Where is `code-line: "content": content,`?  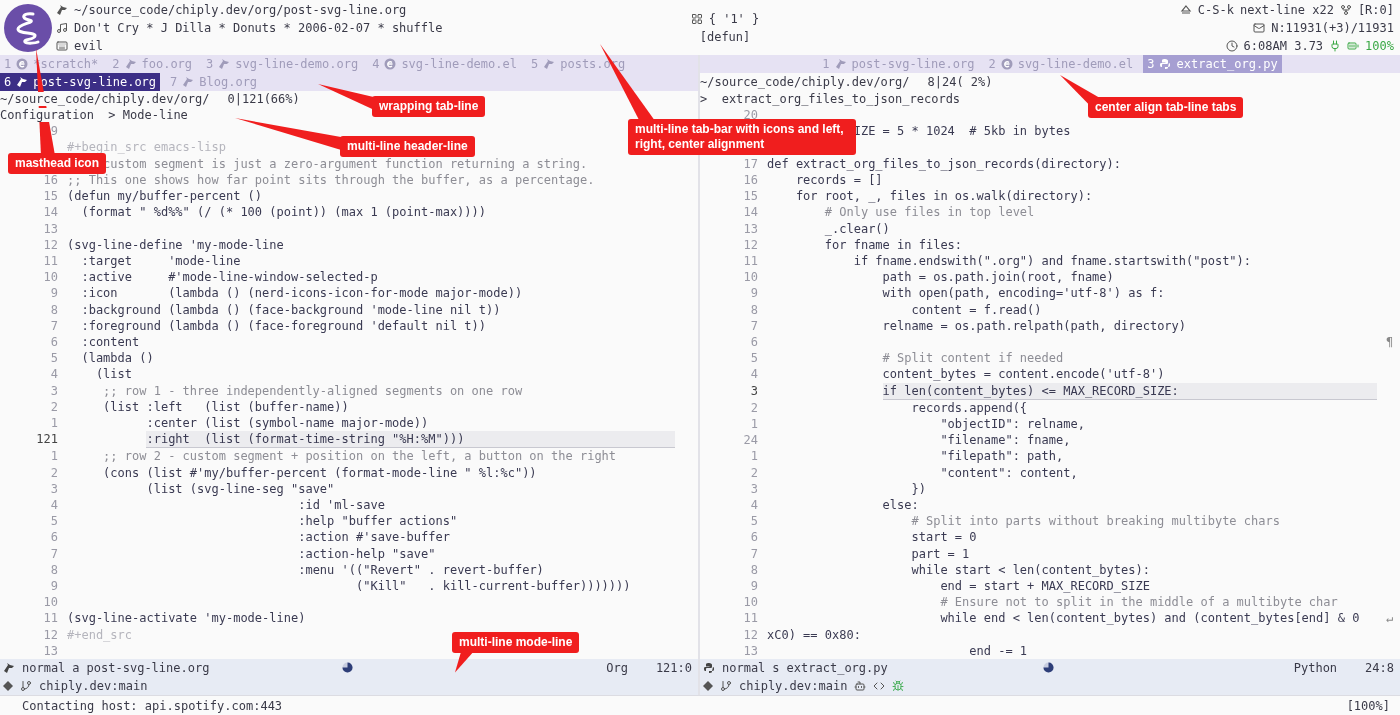 code-line: "content": content, is located at coordinates (1009, 472).